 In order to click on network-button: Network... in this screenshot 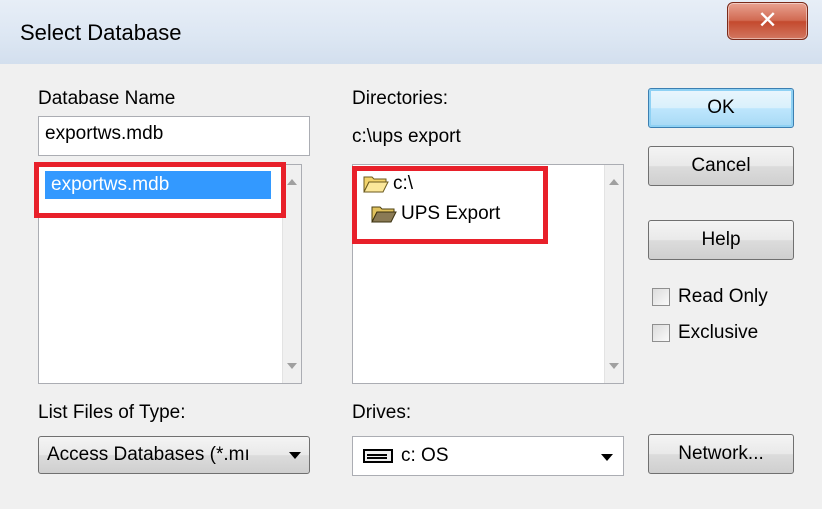, I will do `click(721, 454)`.